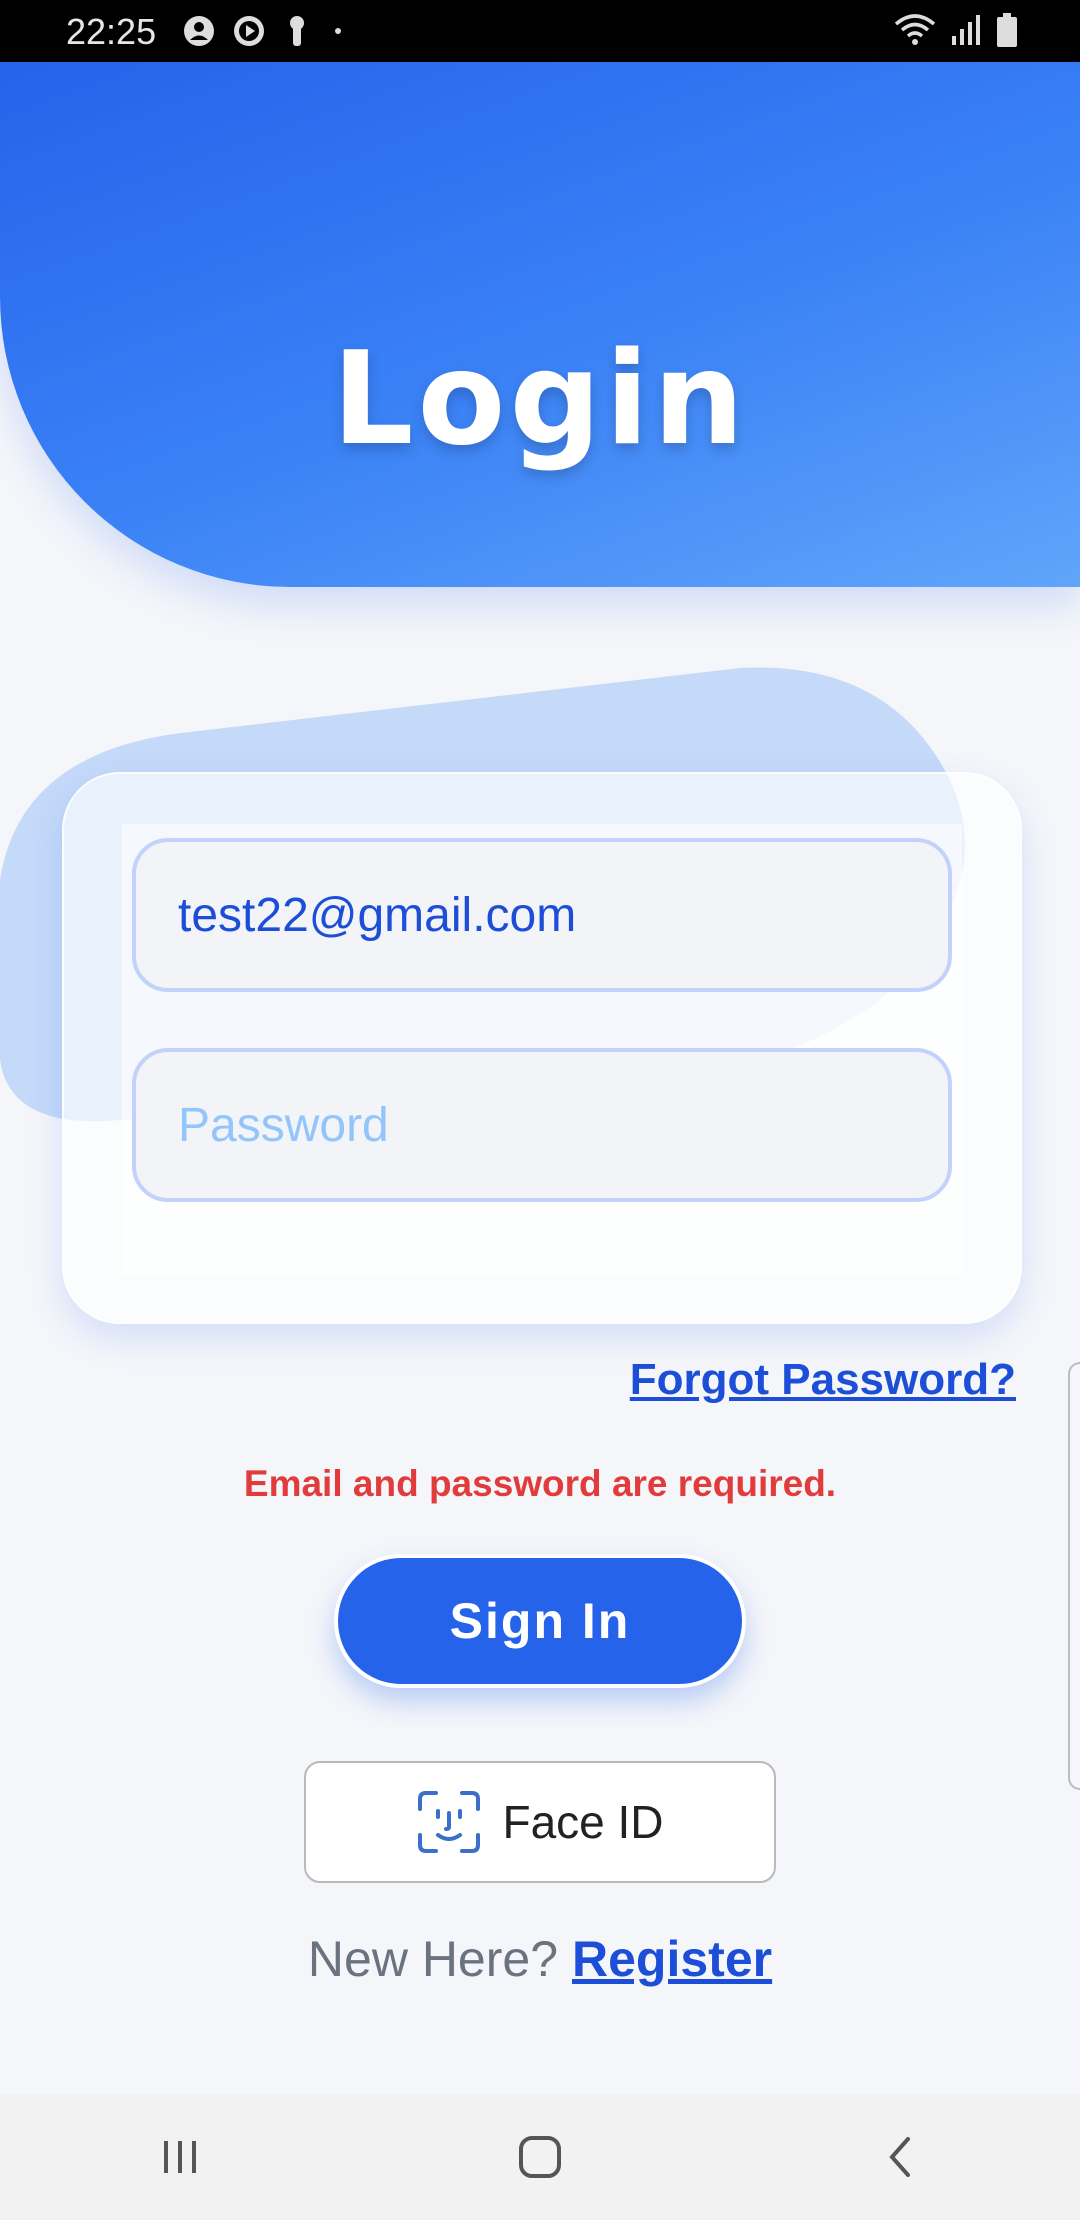 This screenshot has width=1080, height=2220. I want to click on face-id-icon, so click(449, 1822).